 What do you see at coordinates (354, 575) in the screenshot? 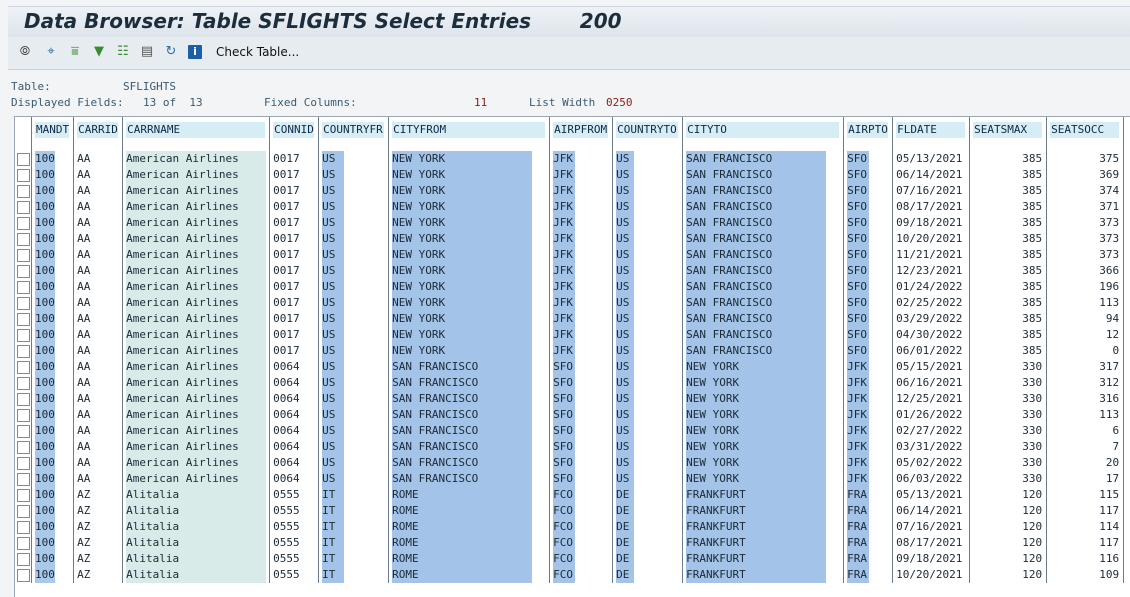
I see `cell-countryfr: IT` at bounding box center [354, 575].